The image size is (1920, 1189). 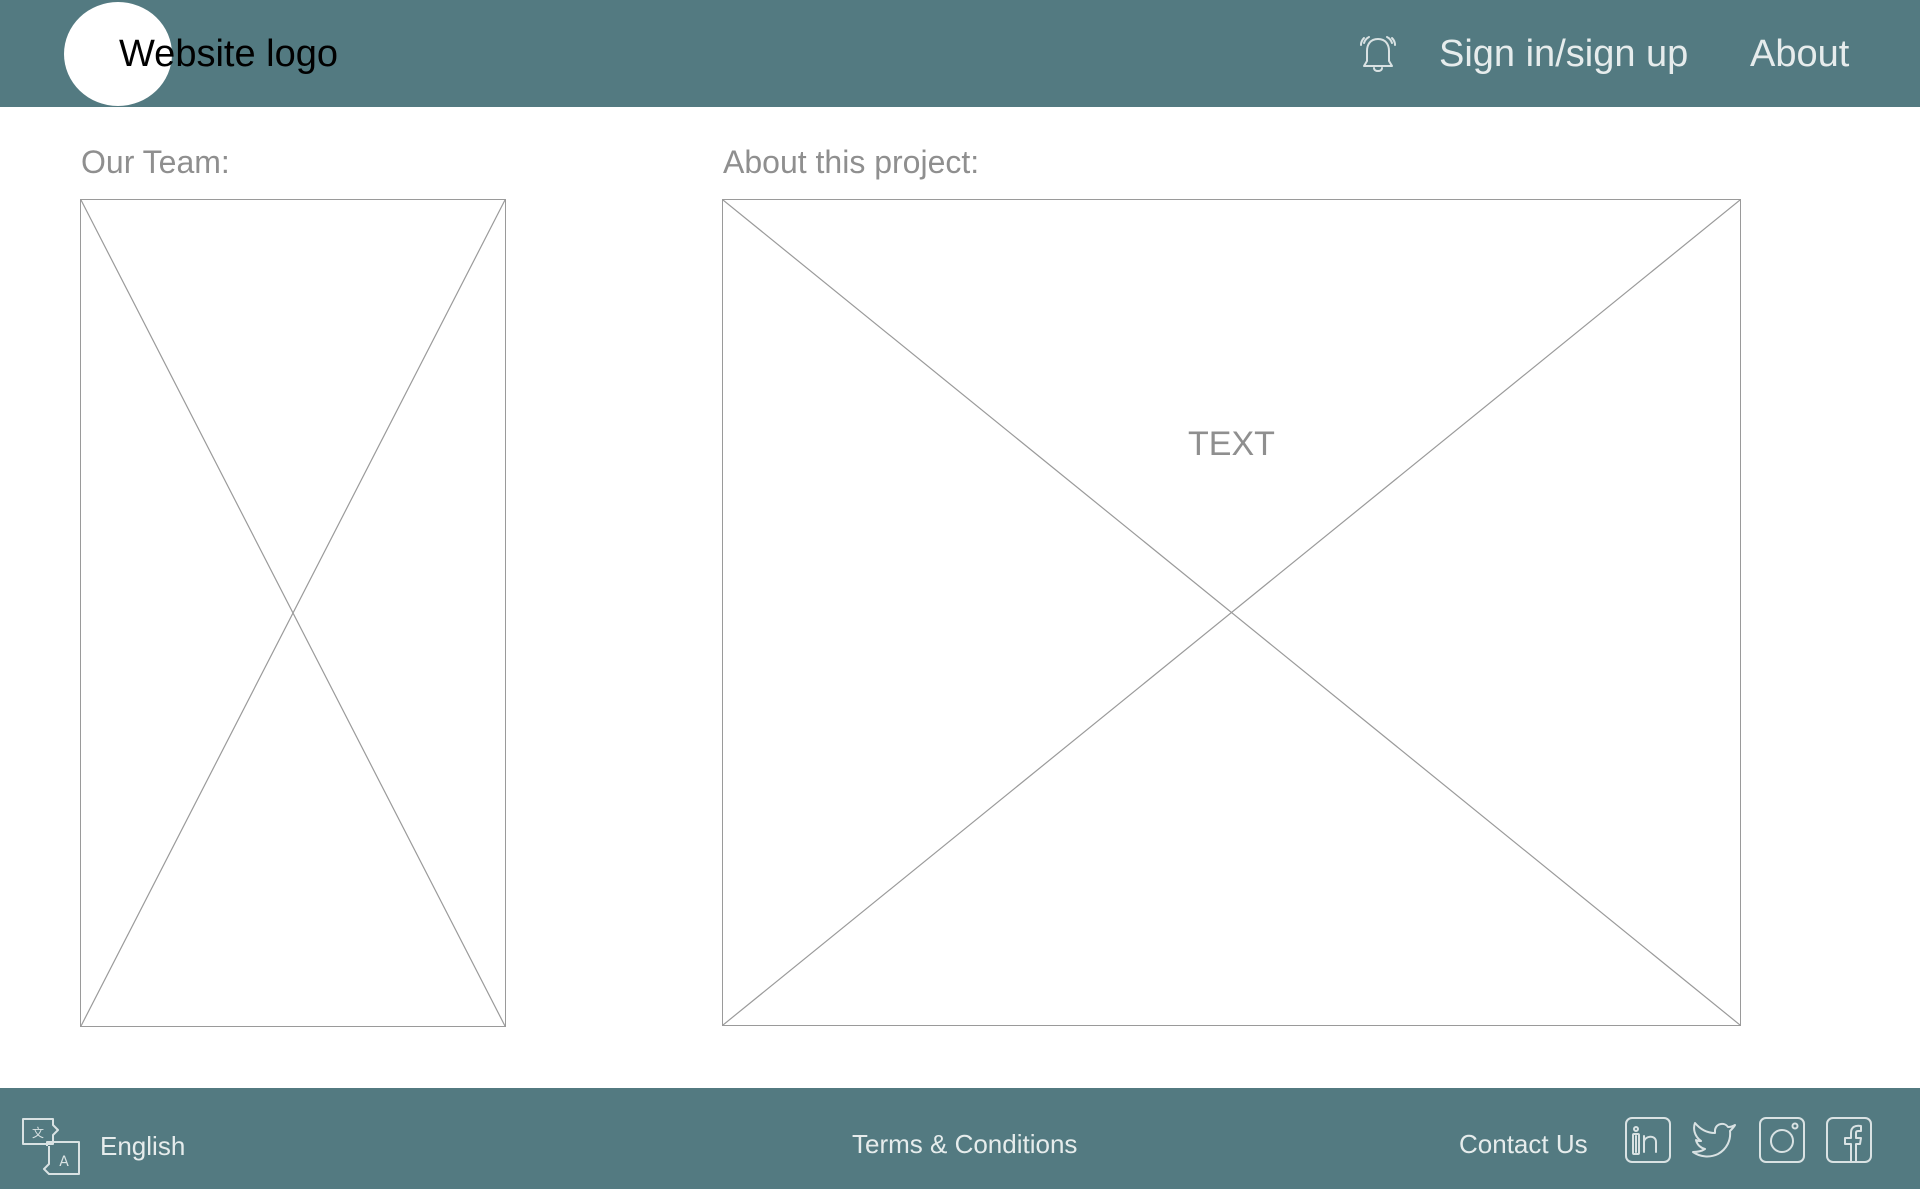 I want to click on facebook-icon, so click(x=1849, y=1140).